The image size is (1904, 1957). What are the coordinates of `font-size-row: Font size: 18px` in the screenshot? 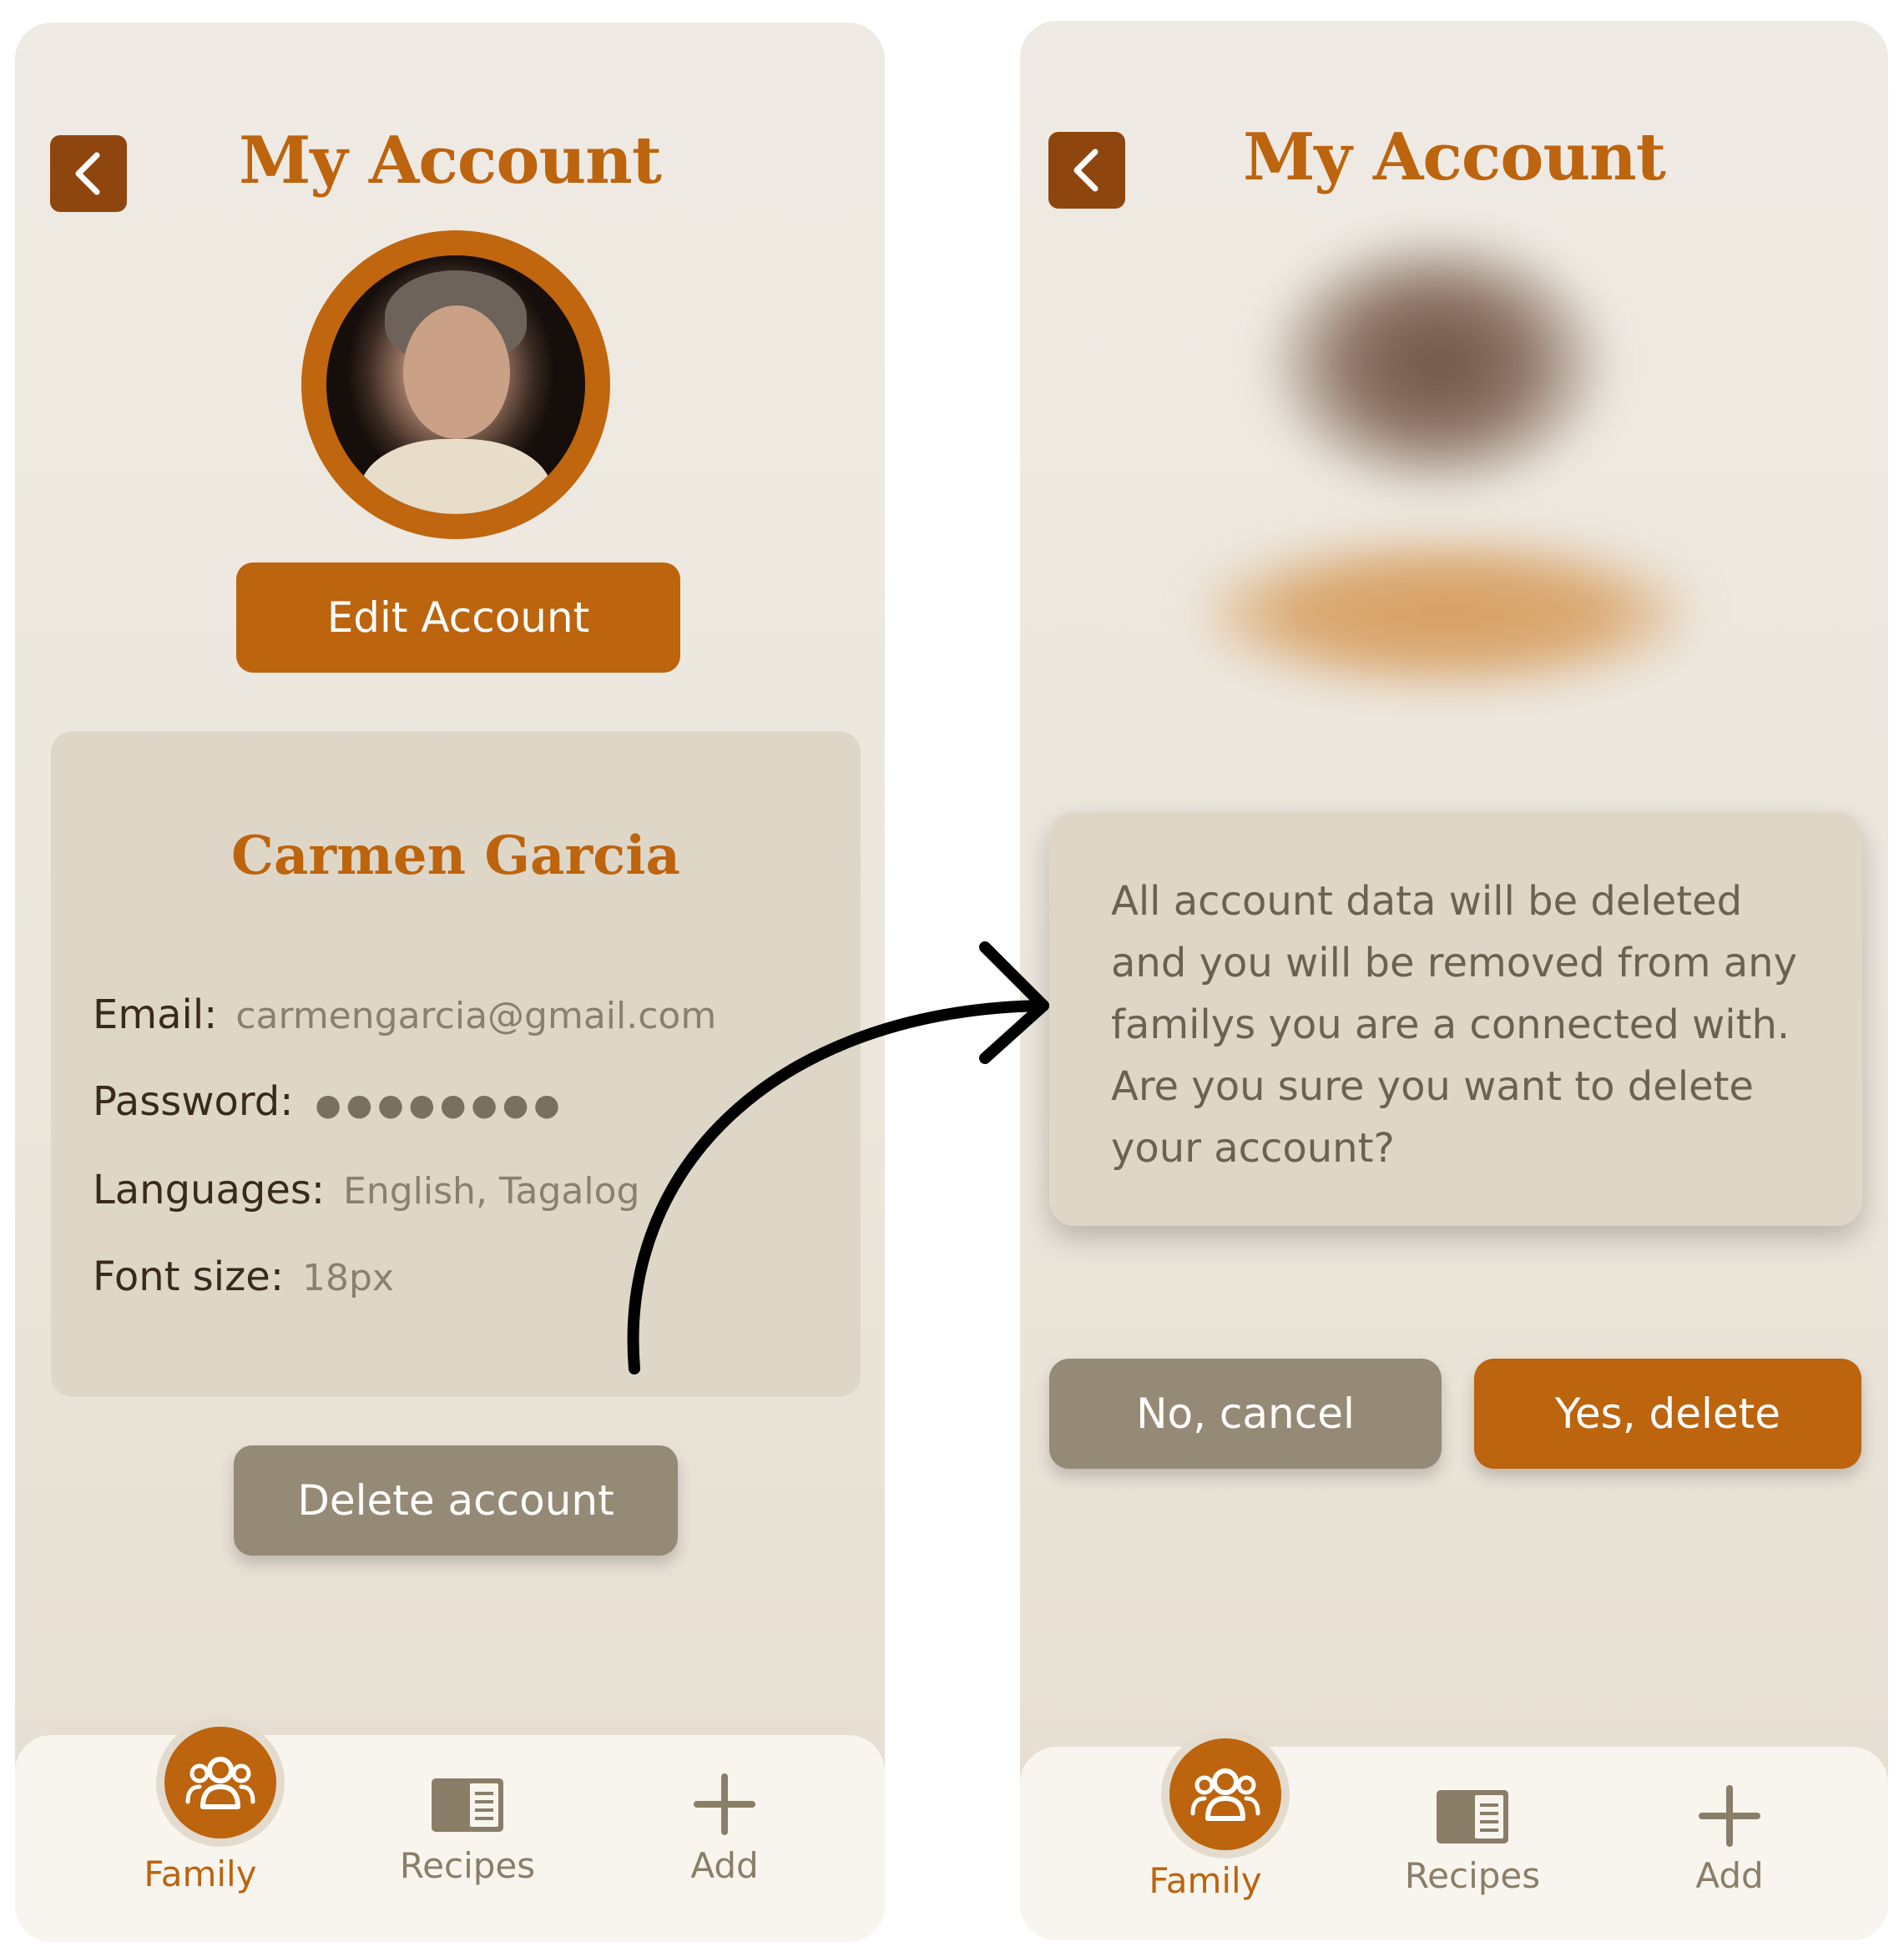 It's located at (243, 1277).